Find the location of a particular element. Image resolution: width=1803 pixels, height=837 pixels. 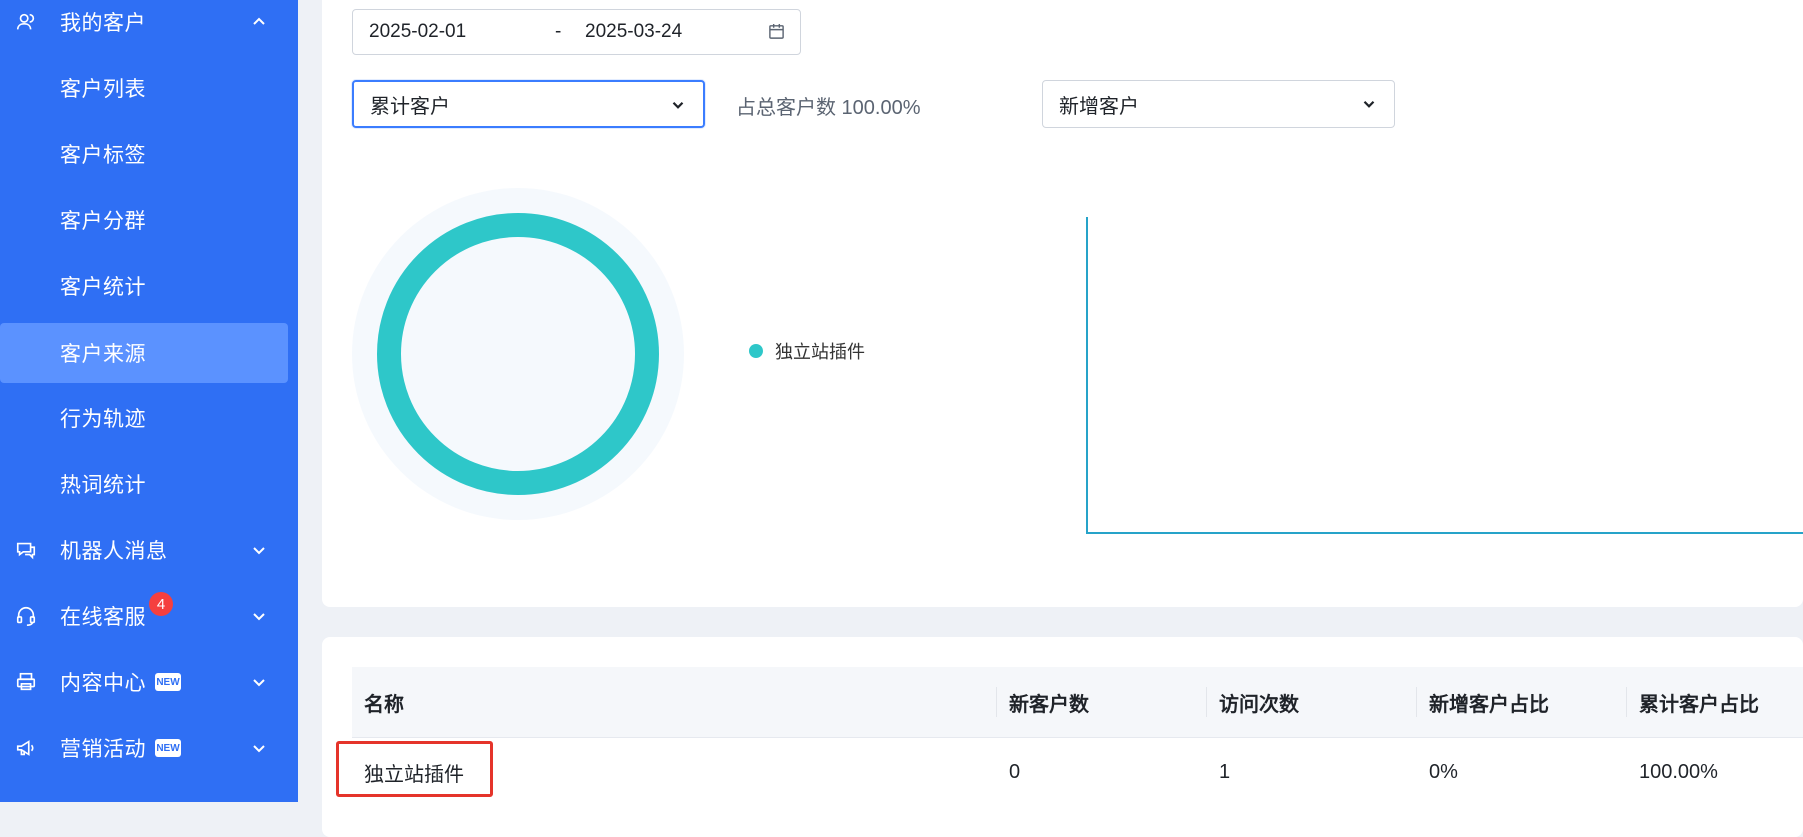

metric-select: 累计客户 is located at coordinates (528, 104).